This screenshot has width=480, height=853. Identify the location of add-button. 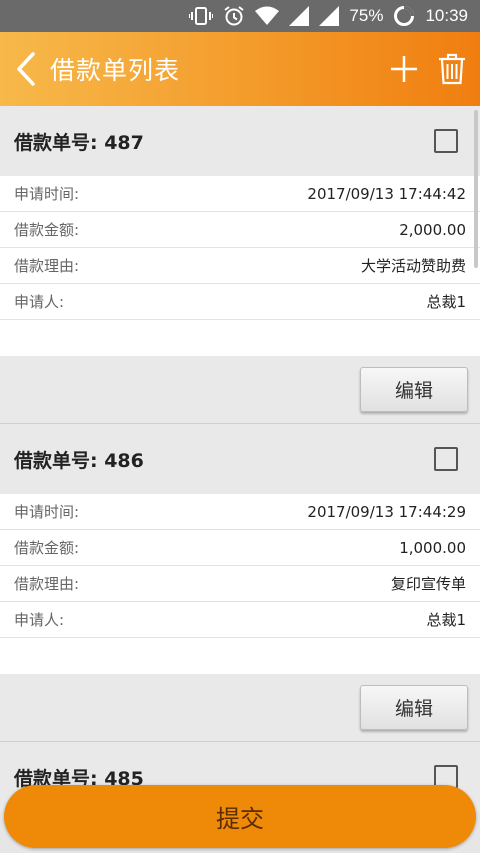
(404, 69).